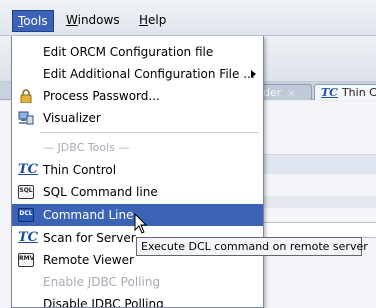 This screenshot has width=376, height=308. What do you see at coordinates (89, 238) in the screenshot?
I see `menu-item-label: Scan for Server` at bounding box center [89, 238].